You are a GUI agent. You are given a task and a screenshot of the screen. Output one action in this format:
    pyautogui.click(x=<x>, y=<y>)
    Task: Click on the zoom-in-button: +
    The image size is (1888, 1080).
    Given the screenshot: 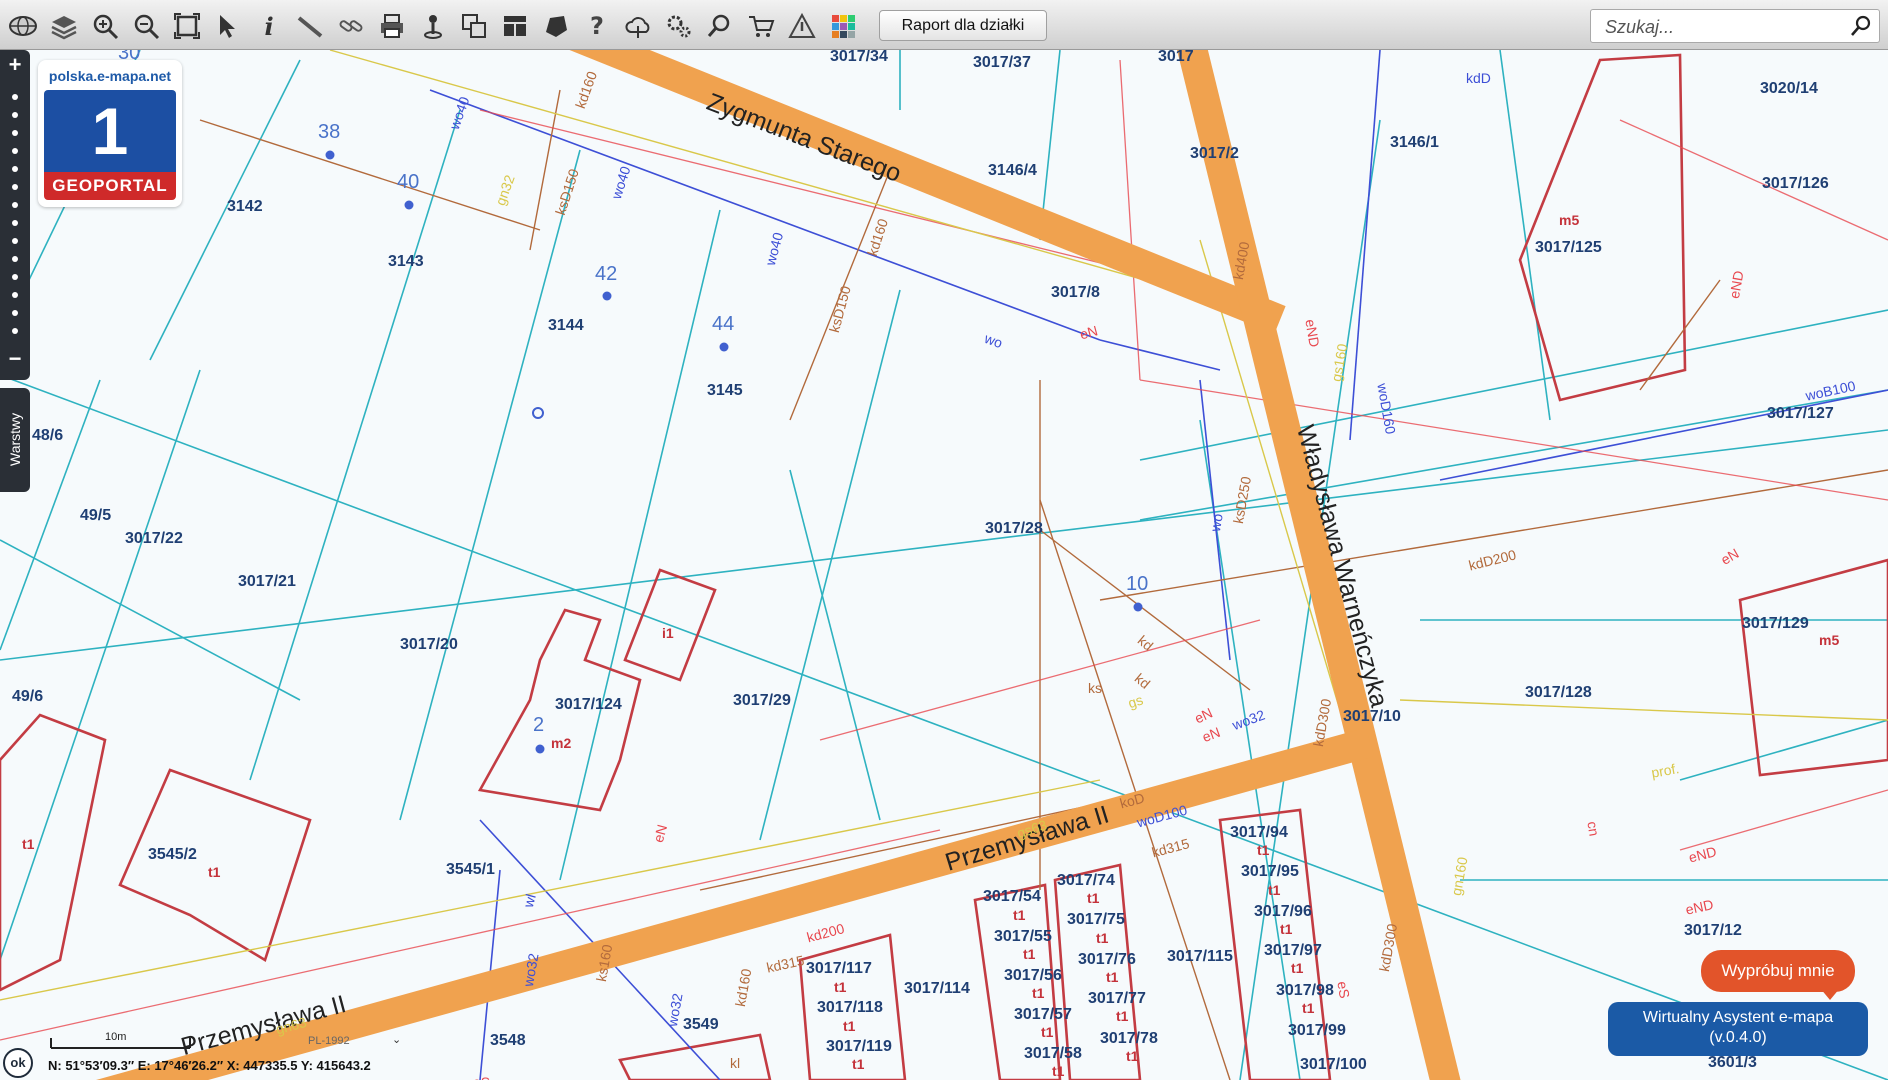 What is the action you would take?
    pyautogui.click(x=15, y=65)
    